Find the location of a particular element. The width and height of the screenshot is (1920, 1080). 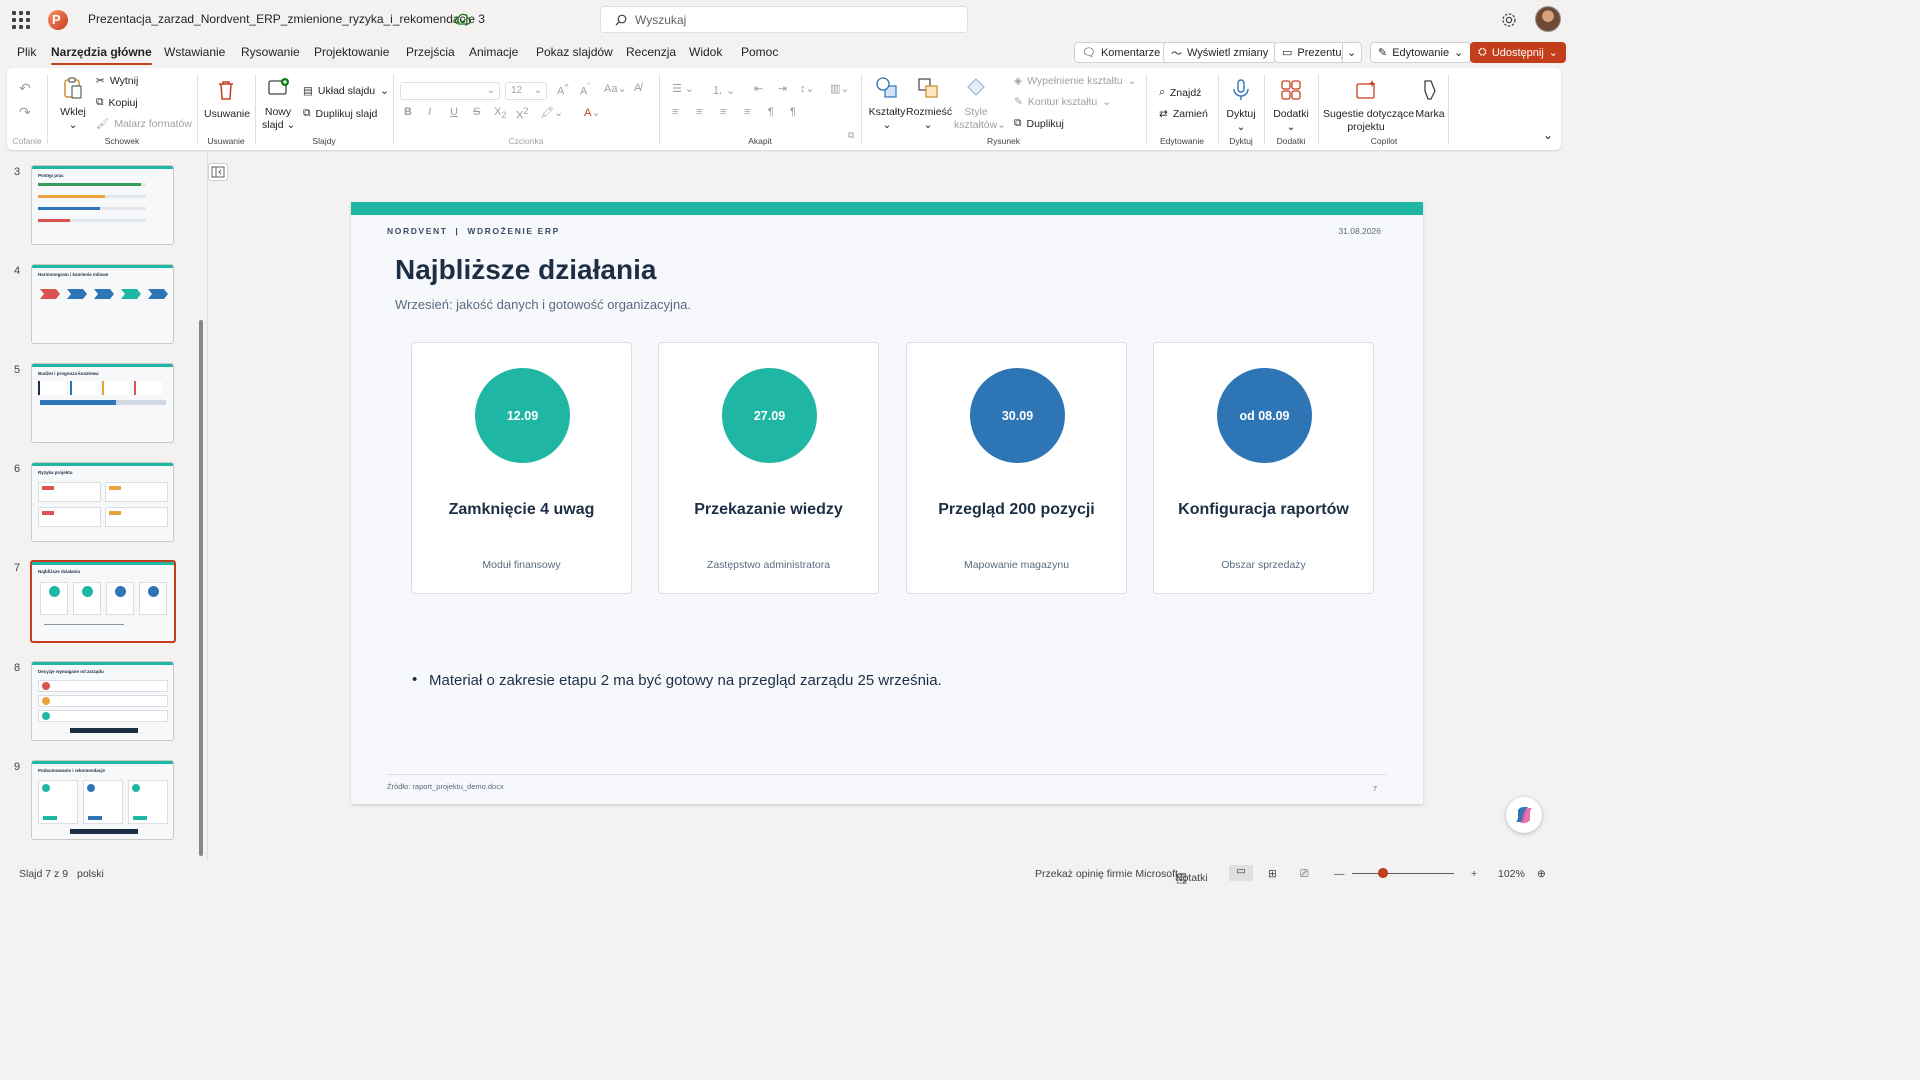

new-slide-button: Nowy slajd ⌄ is located at coordinates (278, 104).